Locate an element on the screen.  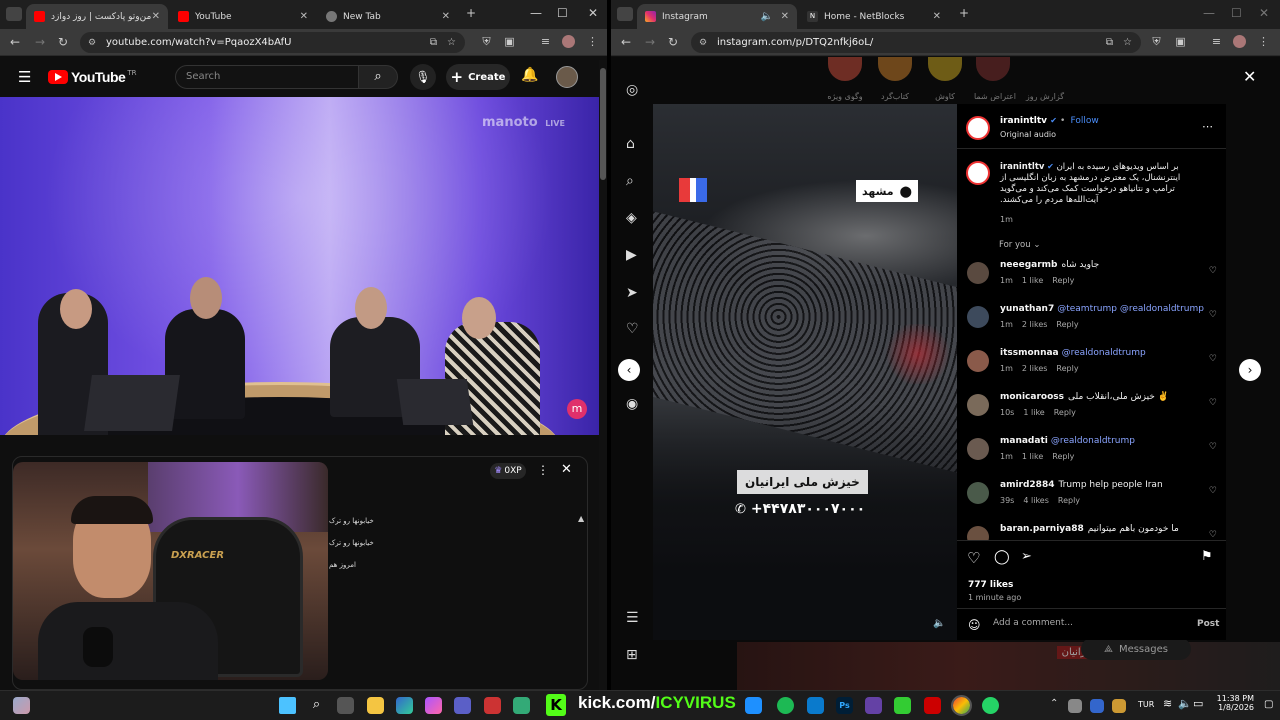
close-chat-icon: ✕ is located at coordinates (566, 469).